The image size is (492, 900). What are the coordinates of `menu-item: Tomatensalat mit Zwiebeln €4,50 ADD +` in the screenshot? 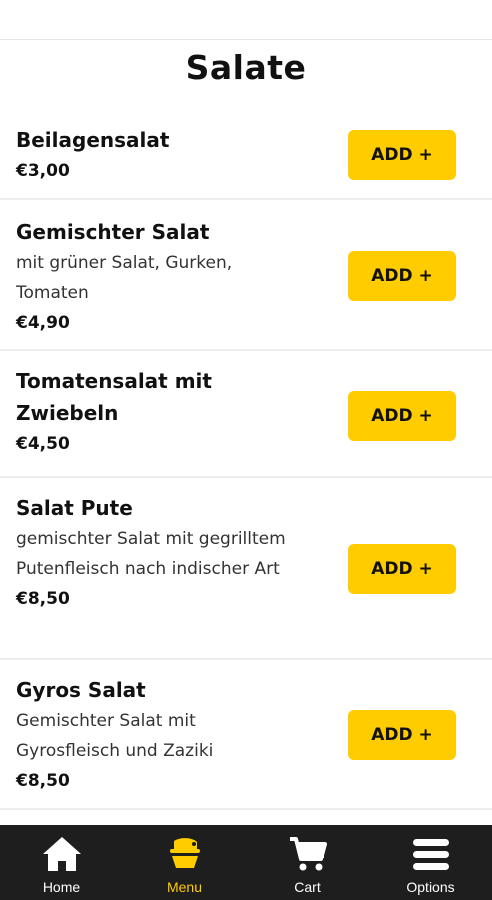 It's located at (246, 414).